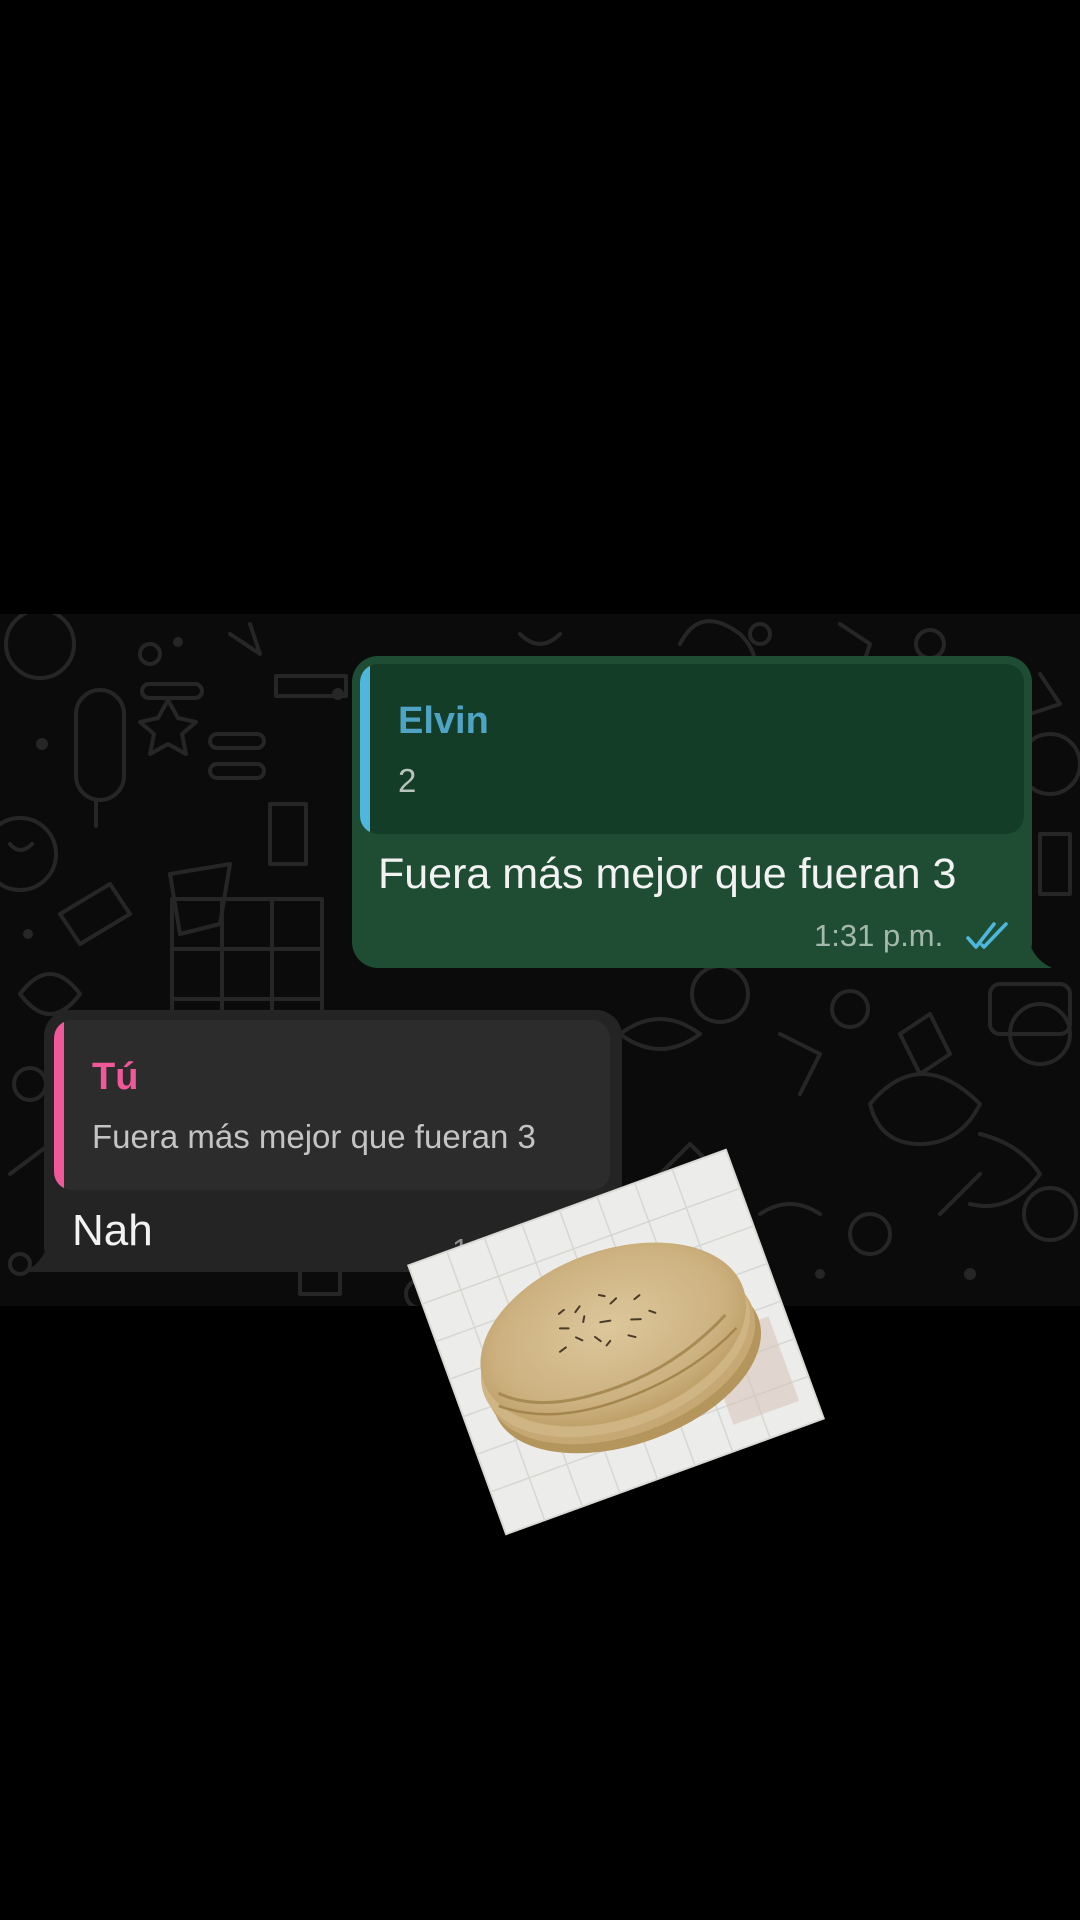  What do you see at coordinates (407, 780) in the screenshot?
I see `reply-text: 2` at bounding box center [407, 780].